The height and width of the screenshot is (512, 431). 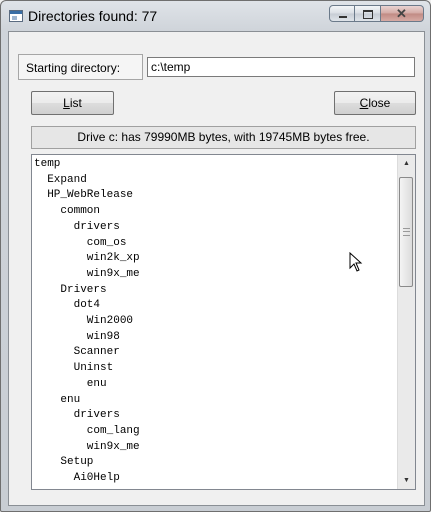 I want to click on close-button-label: Close, so click(x=375, y=103).